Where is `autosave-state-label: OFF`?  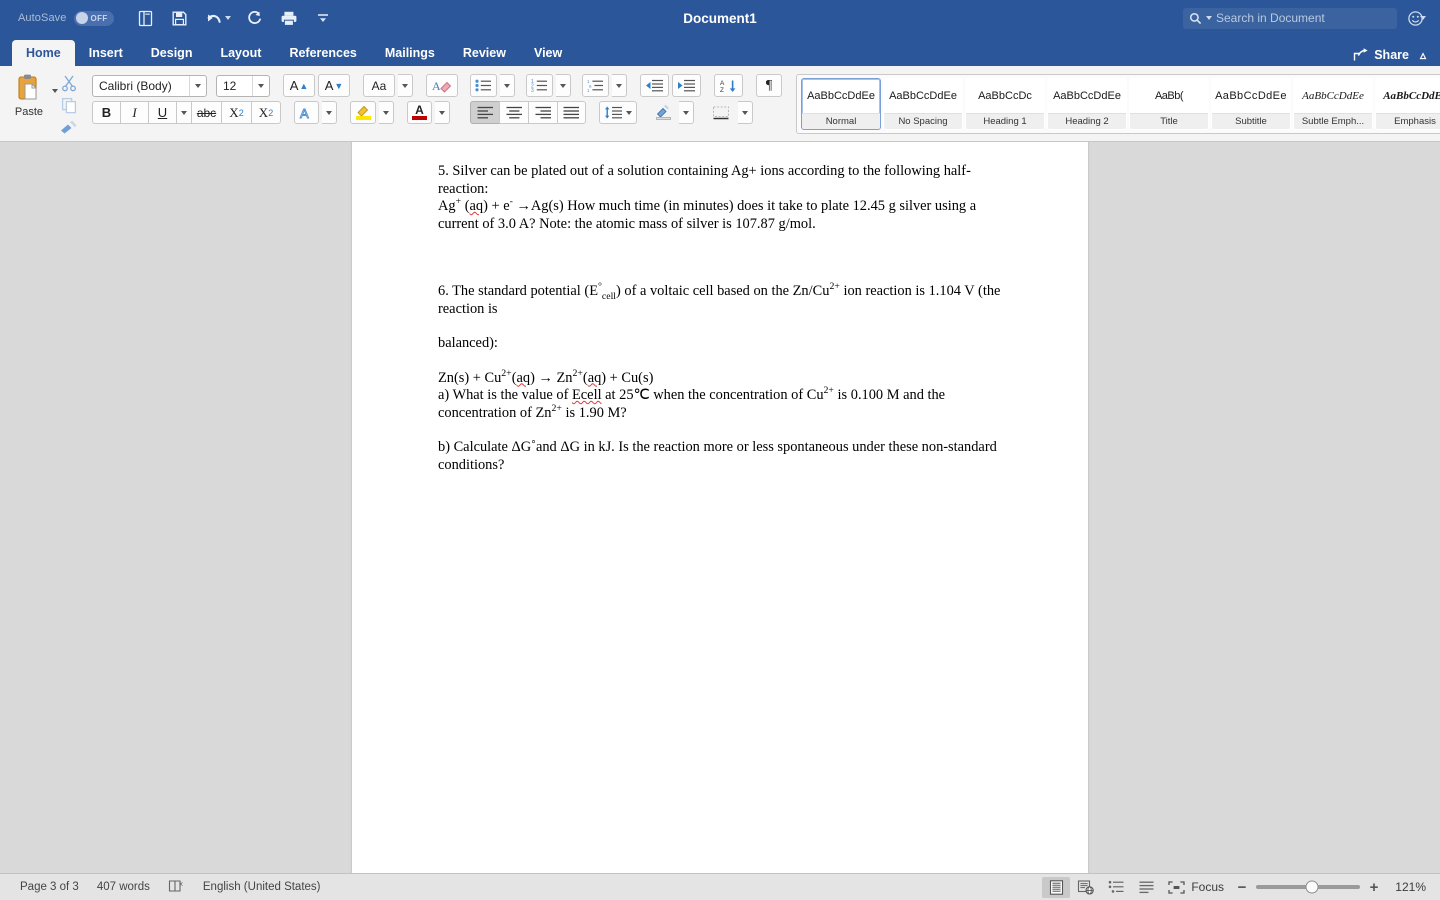
autosave-state-label: OFF is located at coordinates (99, 18).